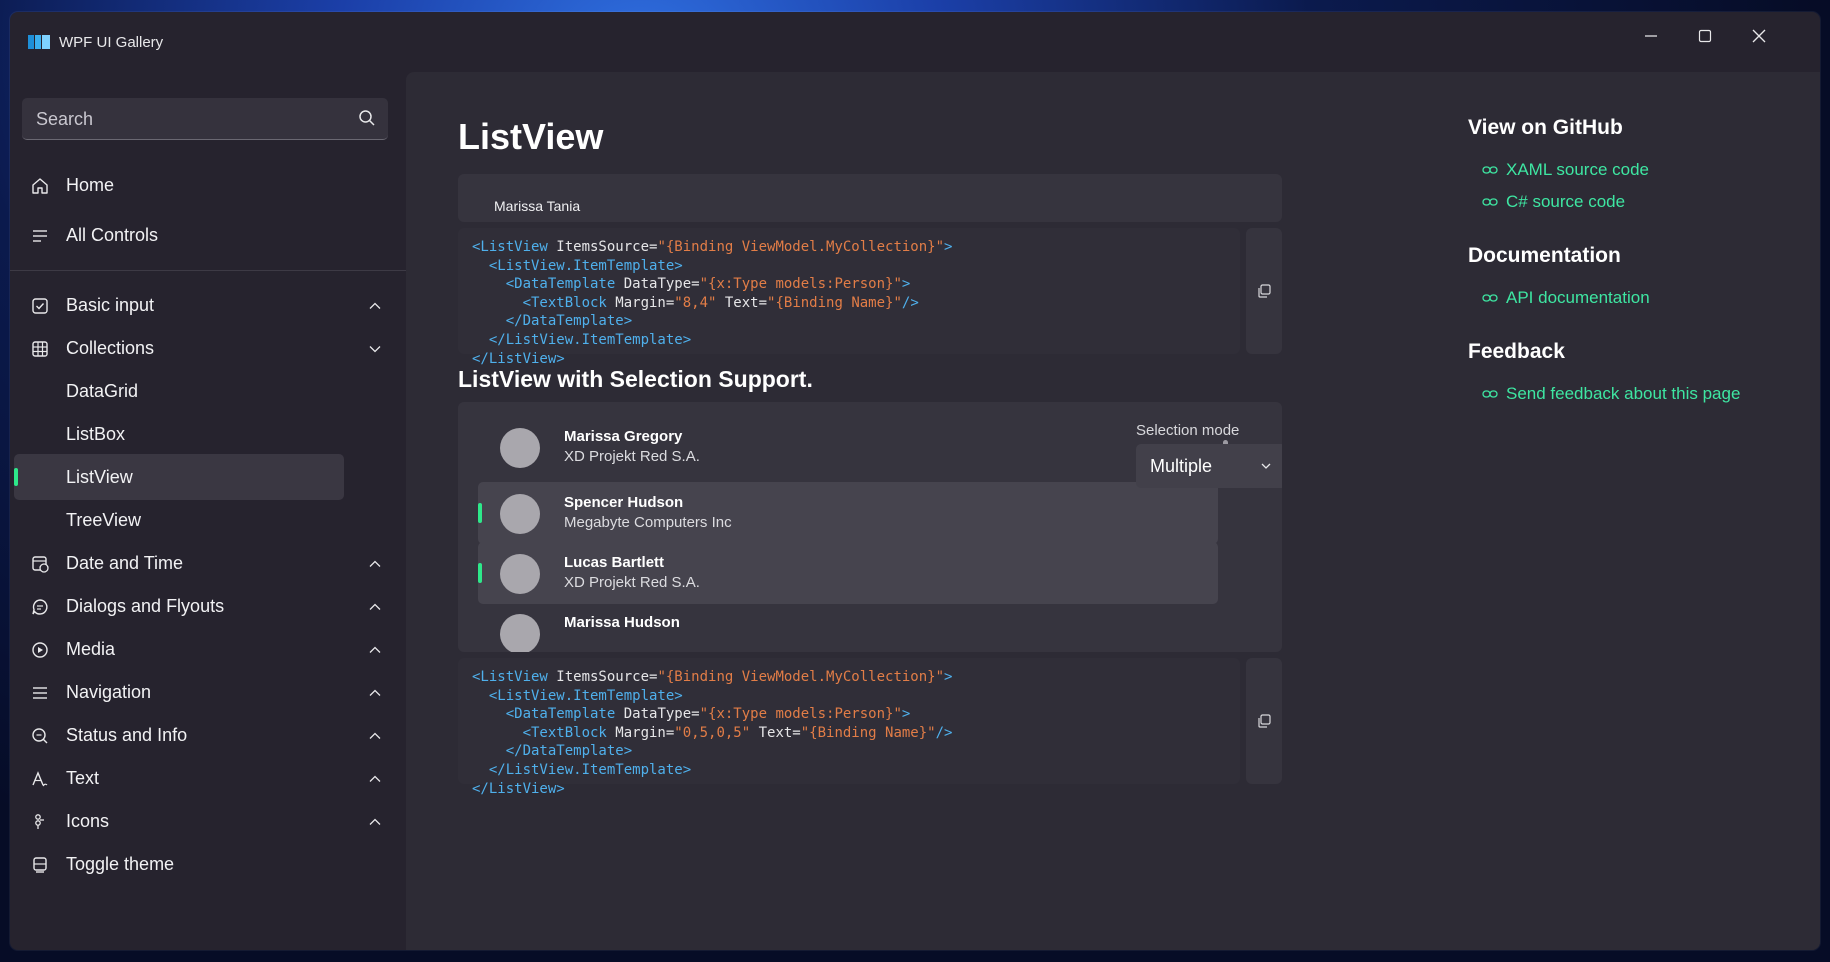 The height and width of the screenshot is (962, 1830). Describe the element at coordinates (582, 339) in the screenshot. I see `code-line: </ListView.ItemTemplate>` at that location.